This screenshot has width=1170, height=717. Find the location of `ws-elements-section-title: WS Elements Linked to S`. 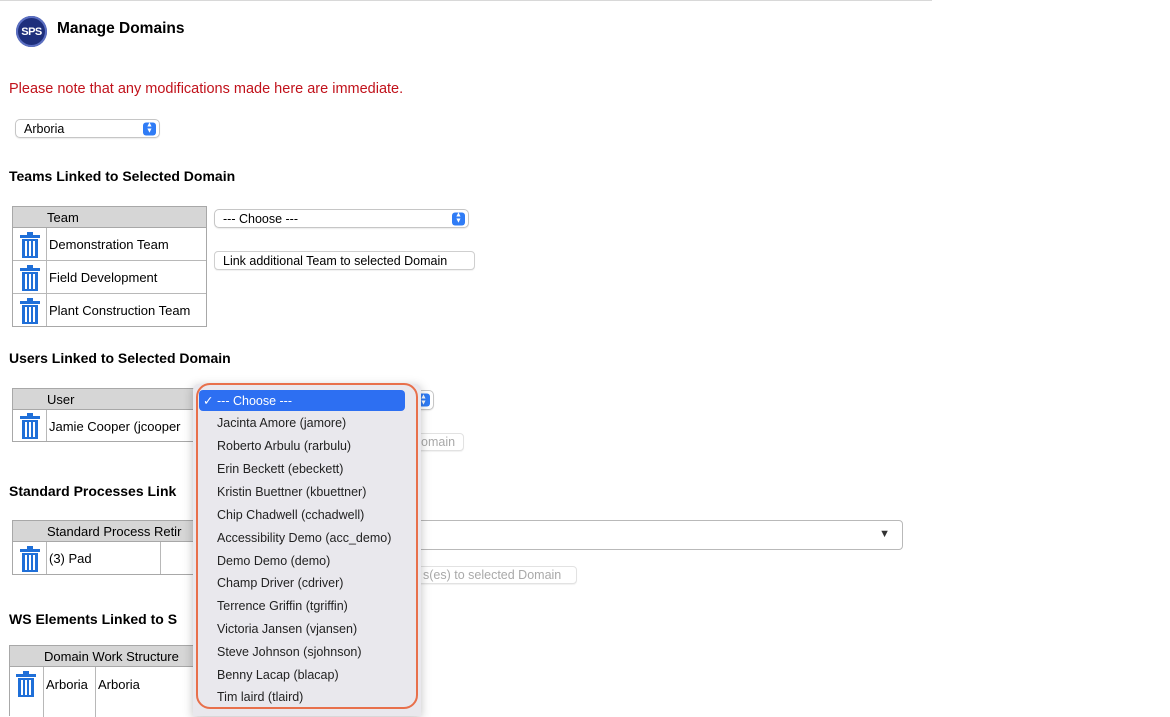

ws-elements-section-title: WS Elements Linked to S is located at coordinates (93, 619).